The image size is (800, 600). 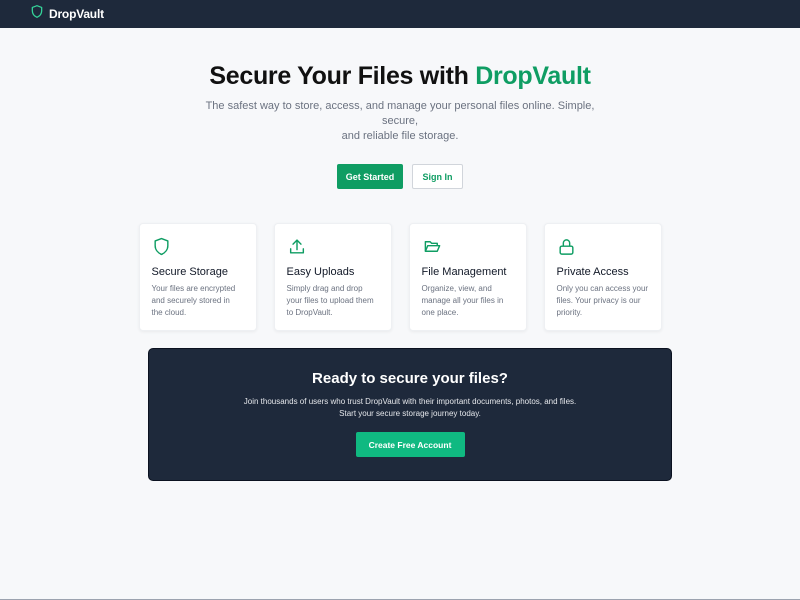 I want to click on feature-desc-line: your files to upload them, so click(x=330, y=300).